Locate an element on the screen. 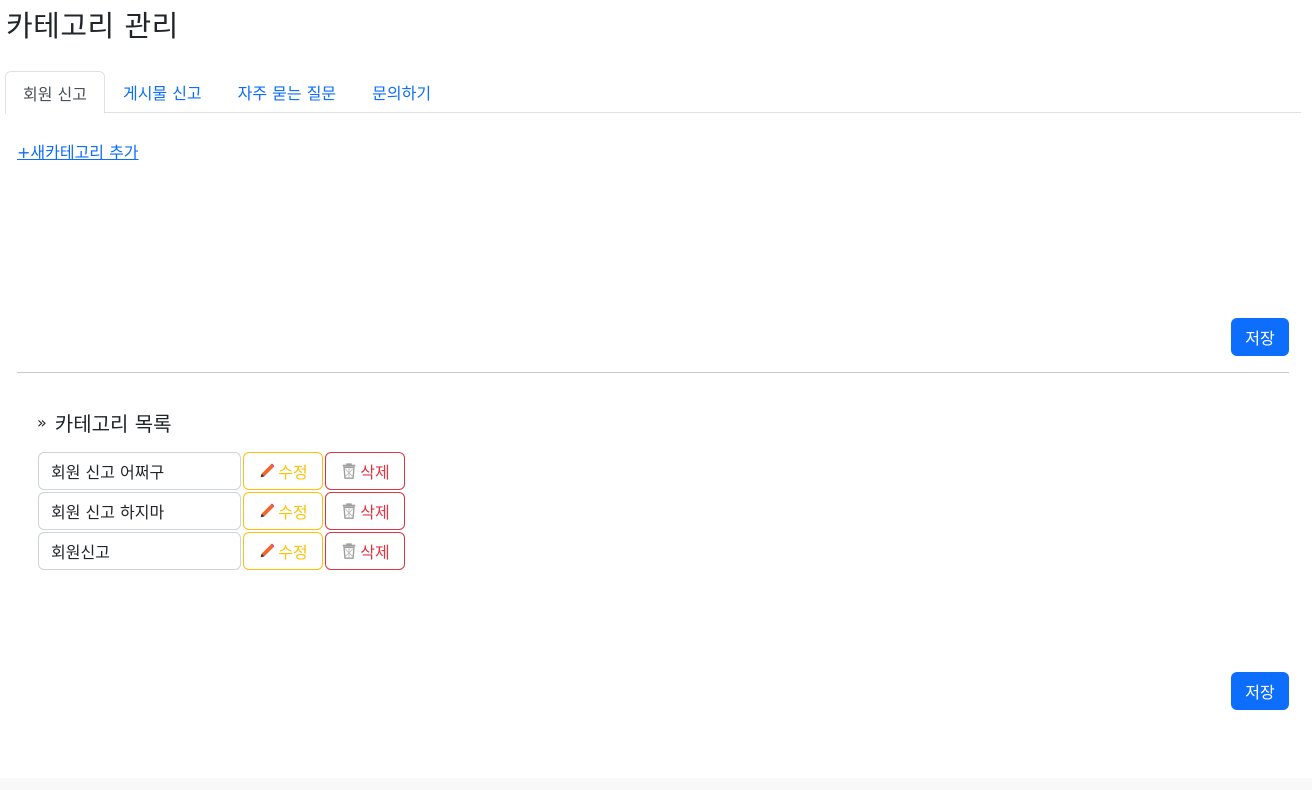  footer-strip is located at coordinates (656, 784).